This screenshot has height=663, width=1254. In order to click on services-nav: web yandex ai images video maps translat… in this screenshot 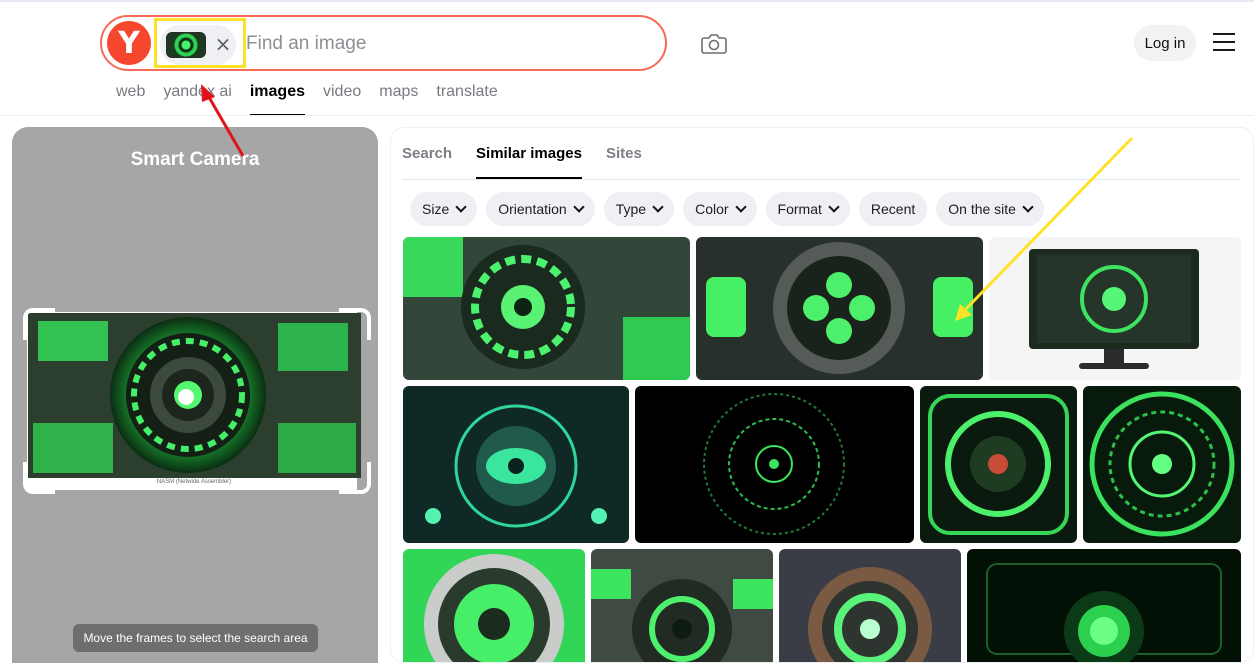, I will do `click(307, 99)`.